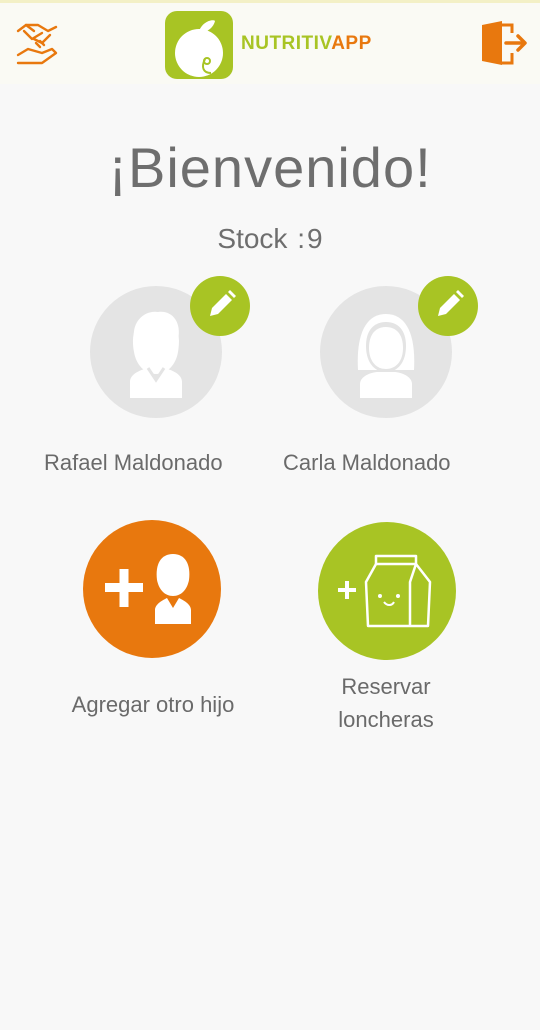  What do you see at coordinates (387, 591) in the screenshot?
I see `lunch-bag-icon` at bounding box center [387, 591].